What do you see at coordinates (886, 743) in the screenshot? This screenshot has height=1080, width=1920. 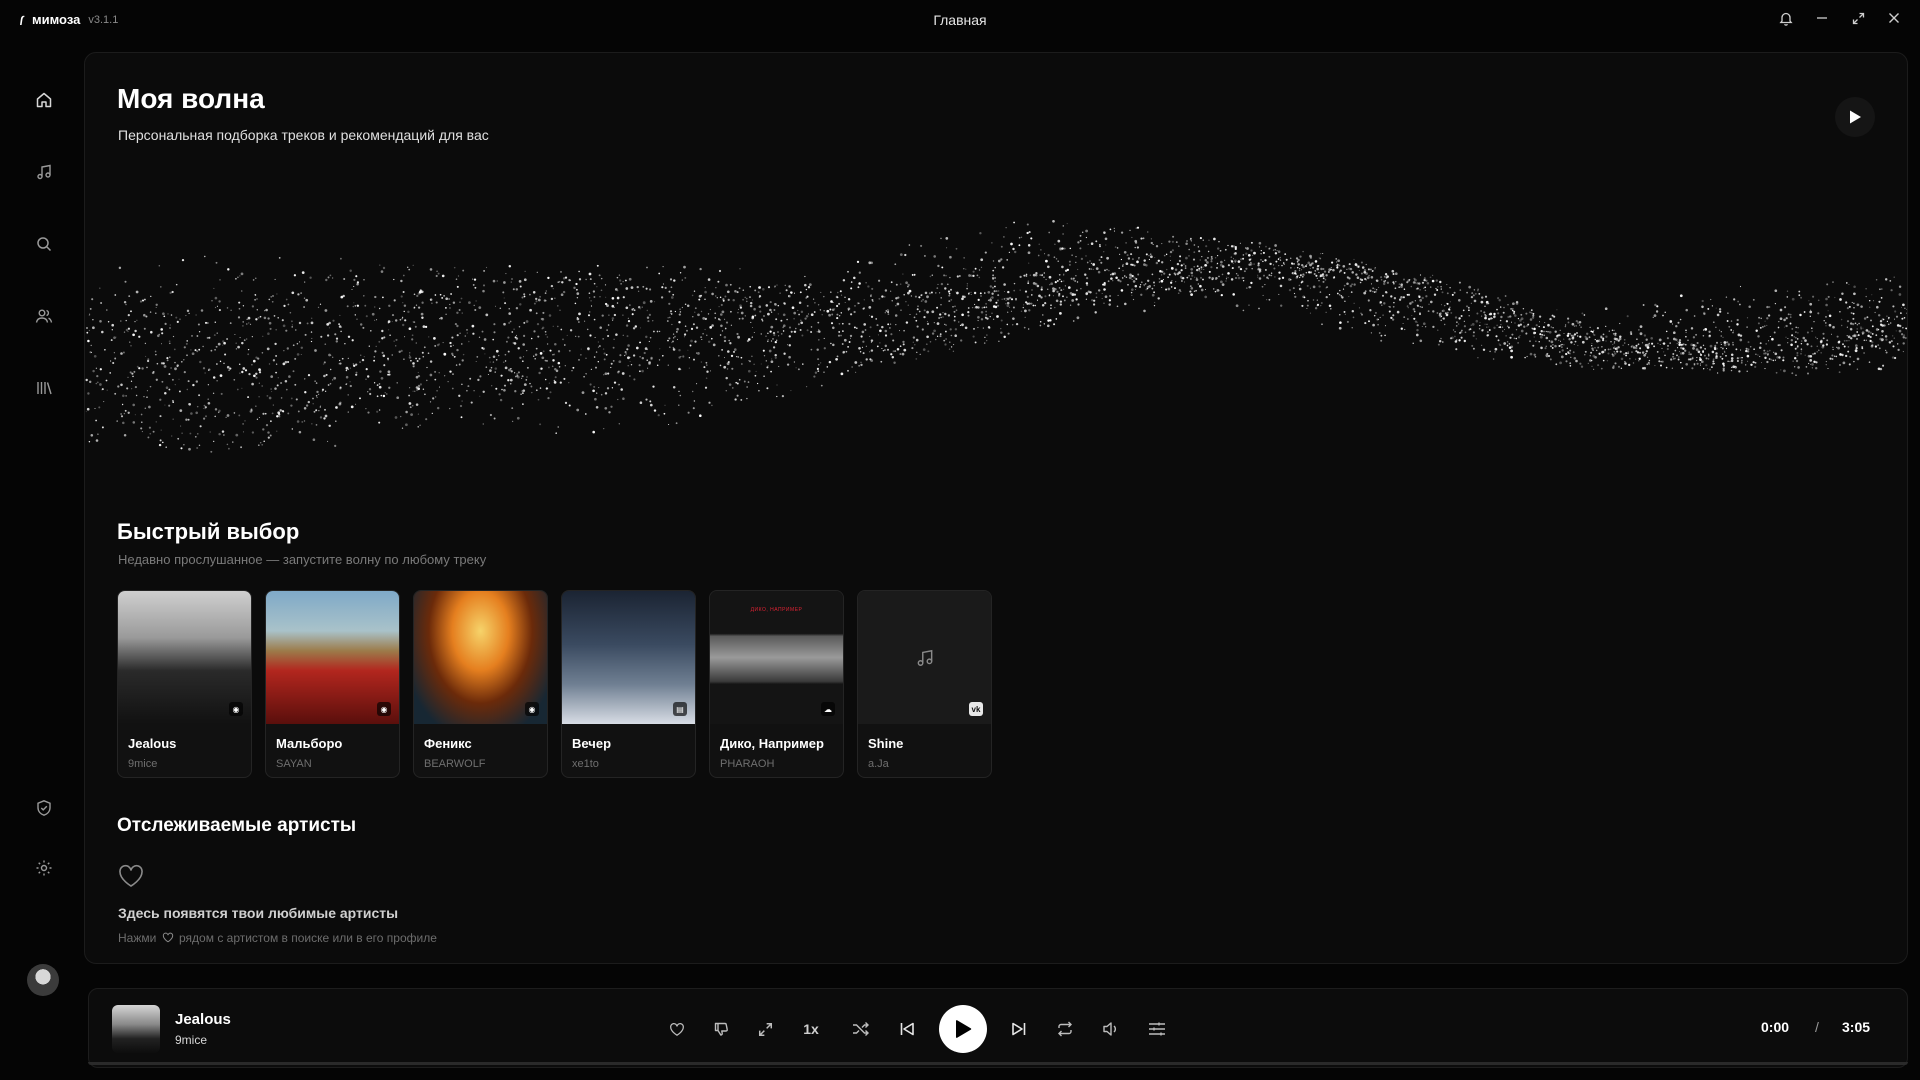 I see `track-title: Shine` at bounding box center [886, 743].